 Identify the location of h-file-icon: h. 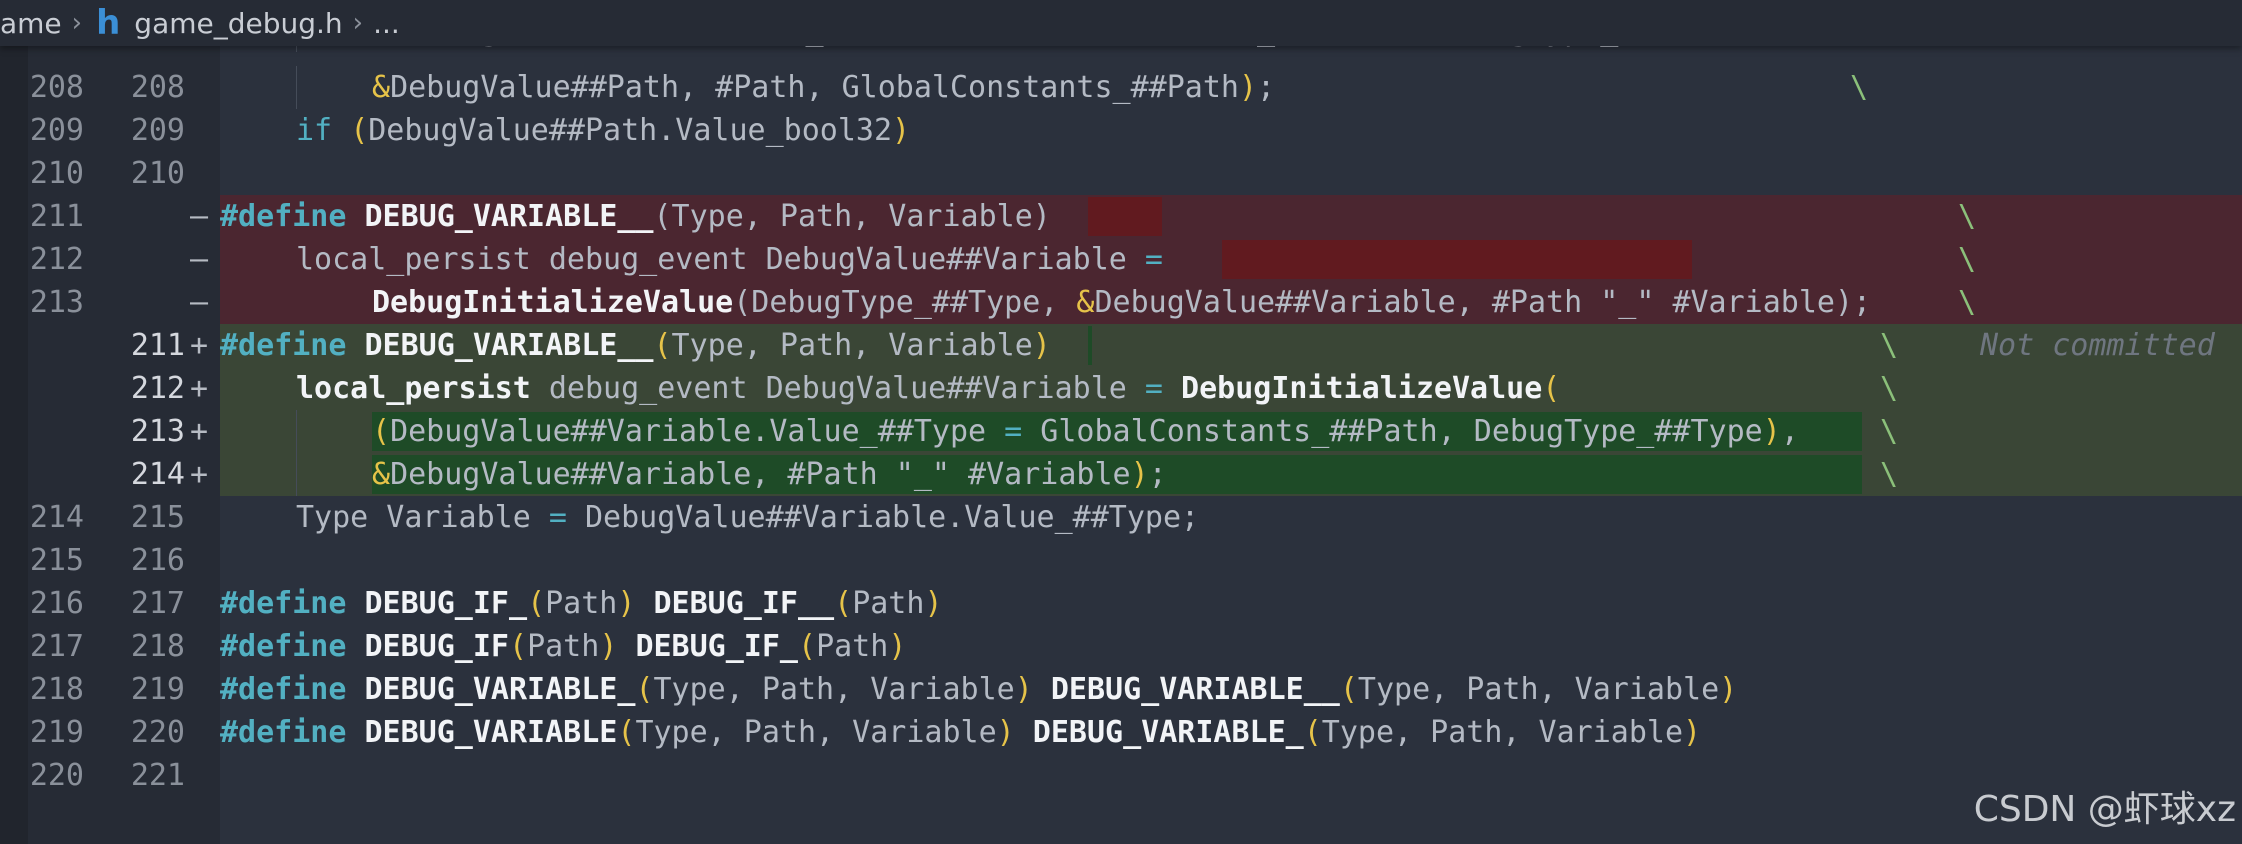
(108, 23).